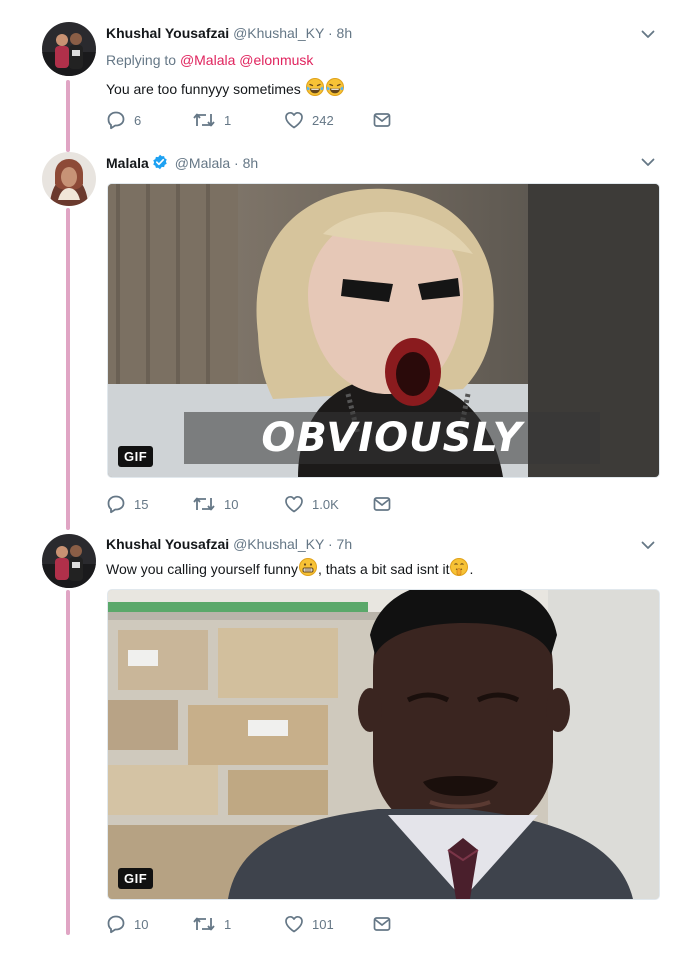 This screenshot has height=955, width=700. Describe the element at coordinates (231, 504) in the screenshot. I see `retweet-count: 10` at that location.